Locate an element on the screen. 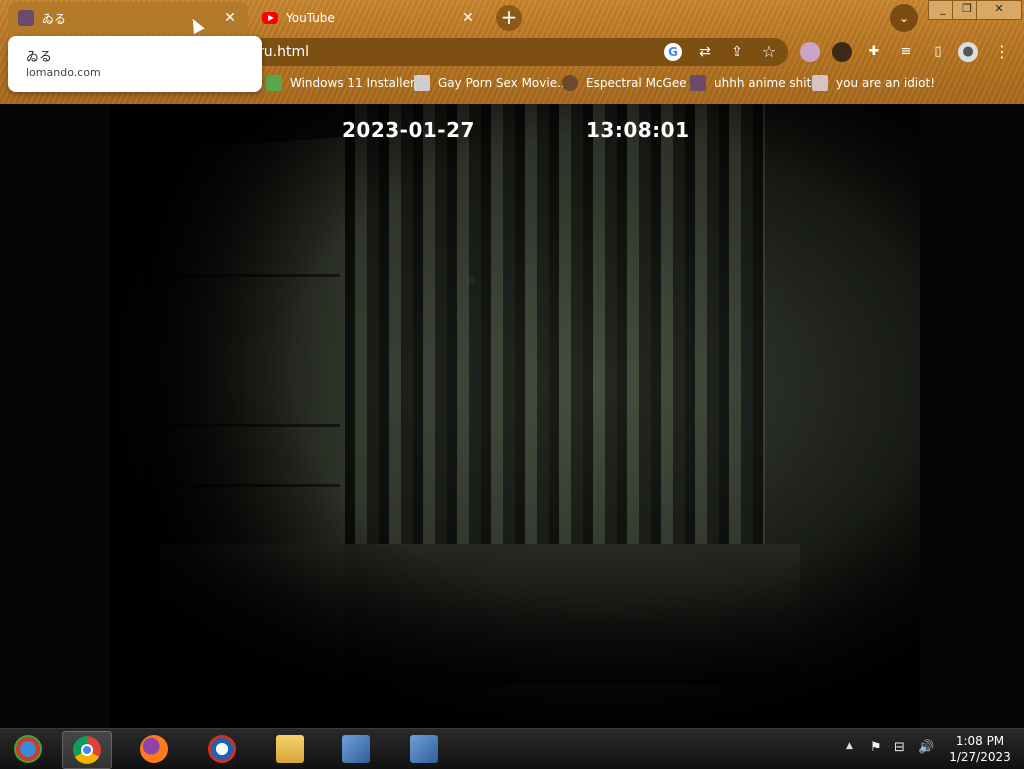 The height and width of the screenshot is (769, 1024). bookmark-item: Espectral McGee is located at coordinates (624, 83).